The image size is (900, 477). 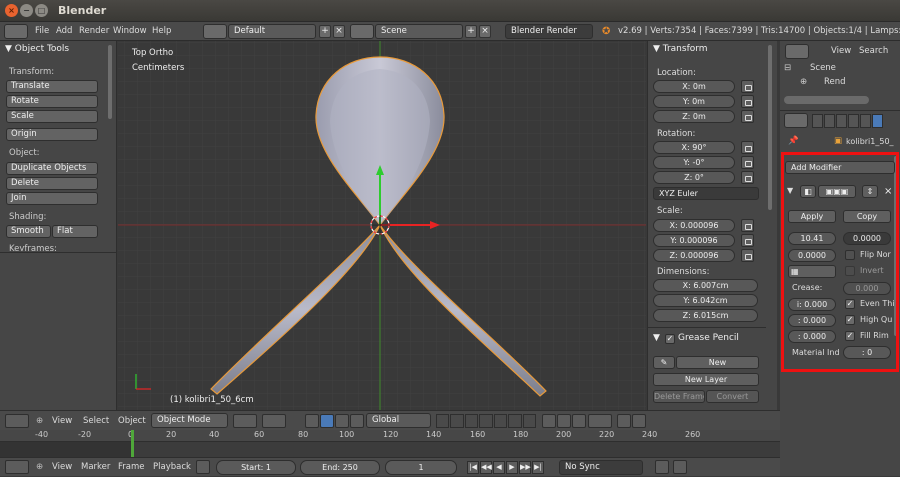 What do you see at coordinates (96, 421) in the screenshot?
I see `viewport-select-menu: Select` at bounding box center [96, 421].